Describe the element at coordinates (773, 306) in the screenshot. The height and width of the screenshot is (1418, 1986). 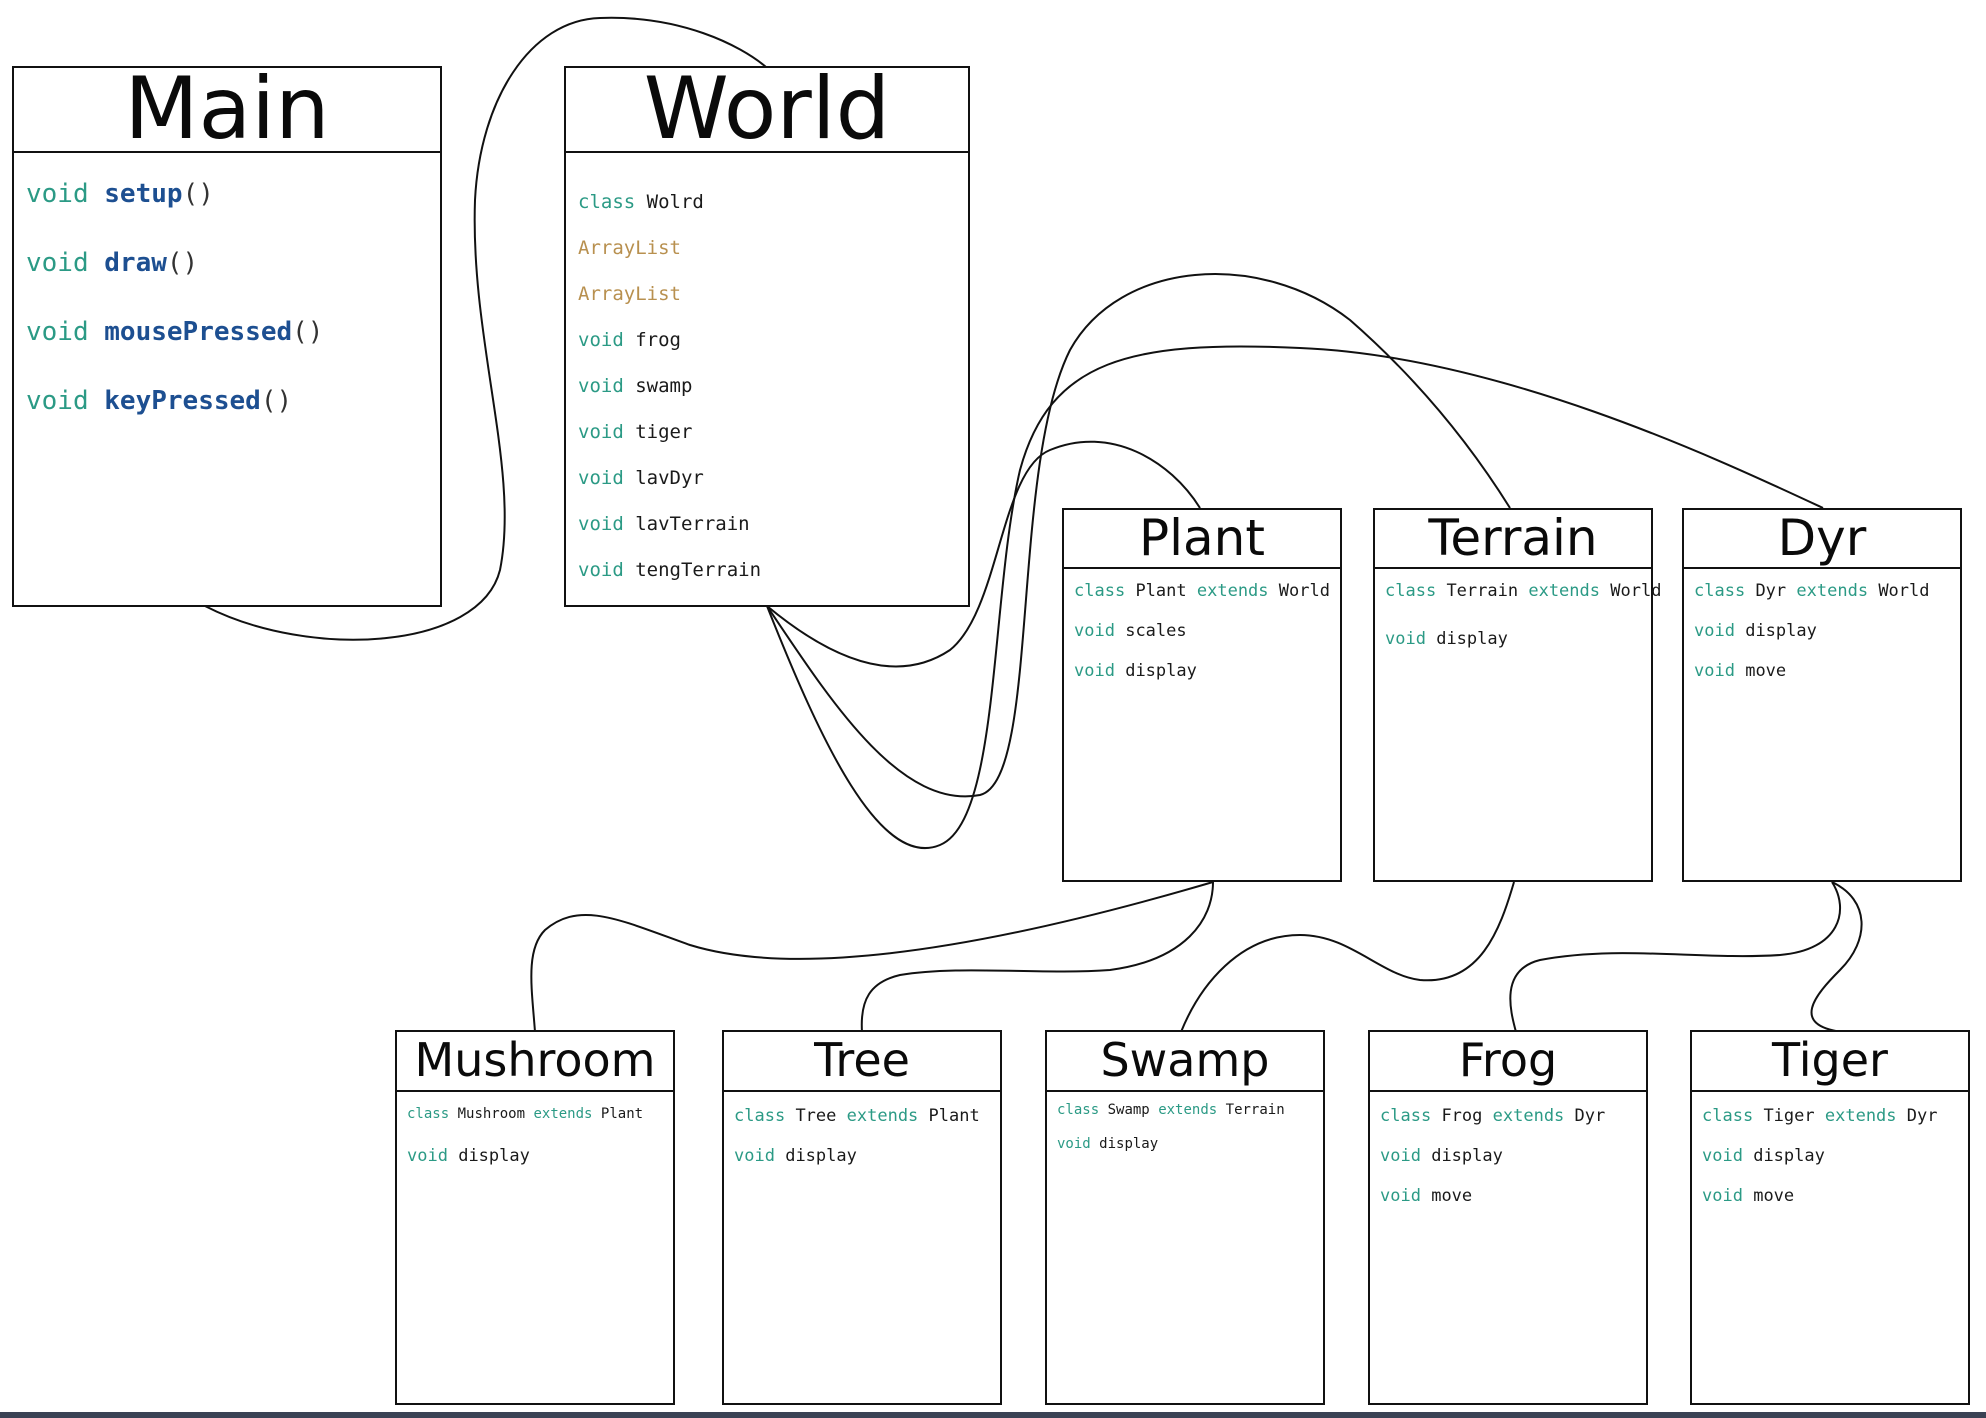
I see `member-line: ArrayList` at that location.